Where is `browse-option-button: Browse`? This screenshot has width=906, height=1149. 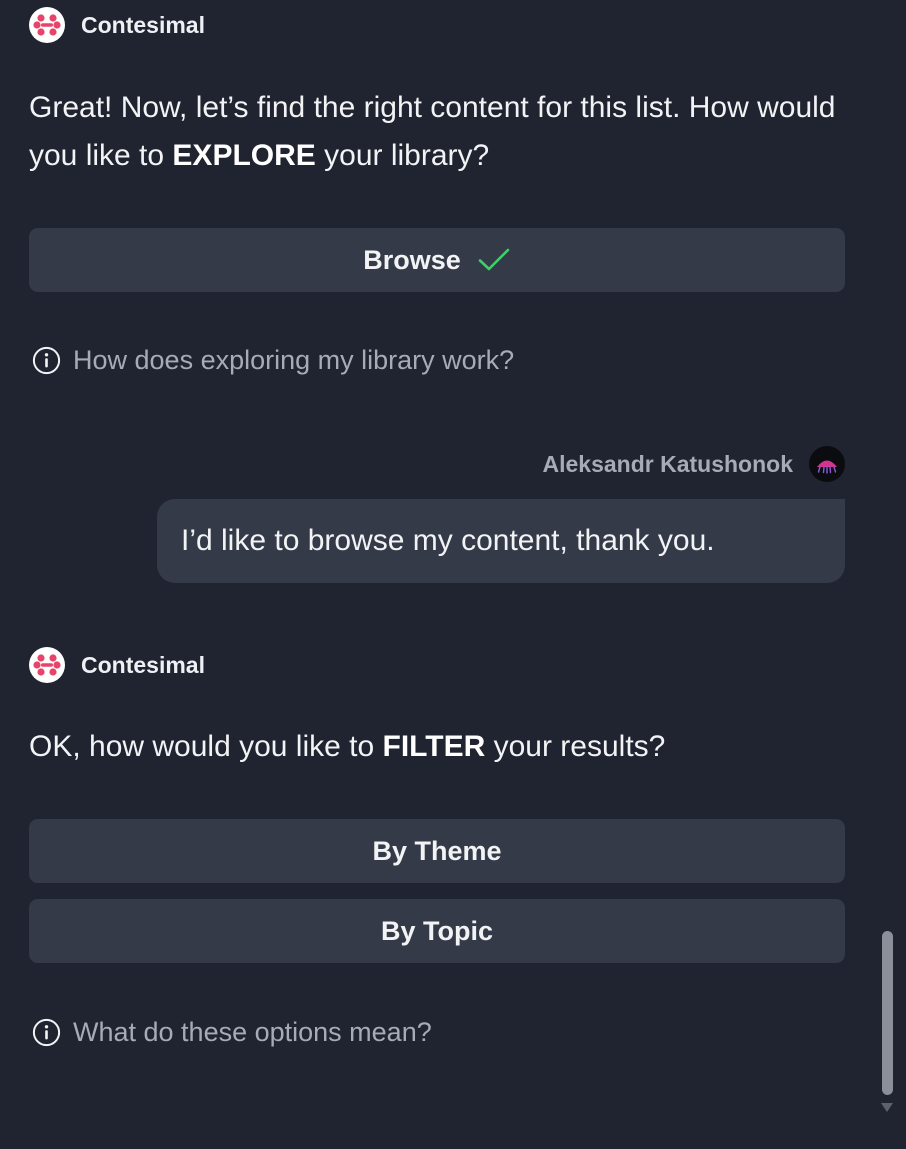 browse-option-button: Browse is located at coordinates (437, 260).